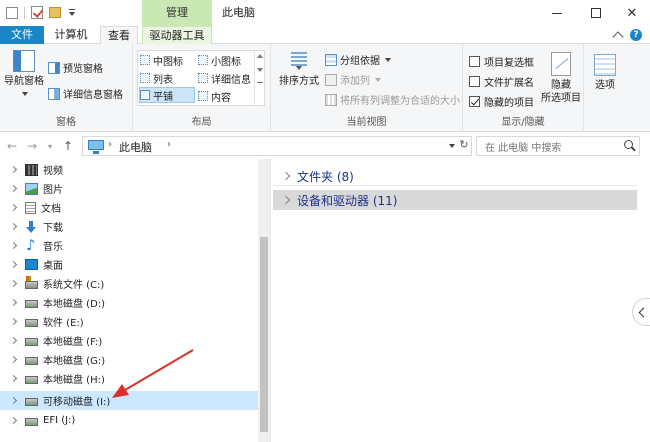  What do you see at coordinates (558, 146) in the screenshot?
I see `search-input: 在 此电脑 中搜索` at bounding box center [558, 146].